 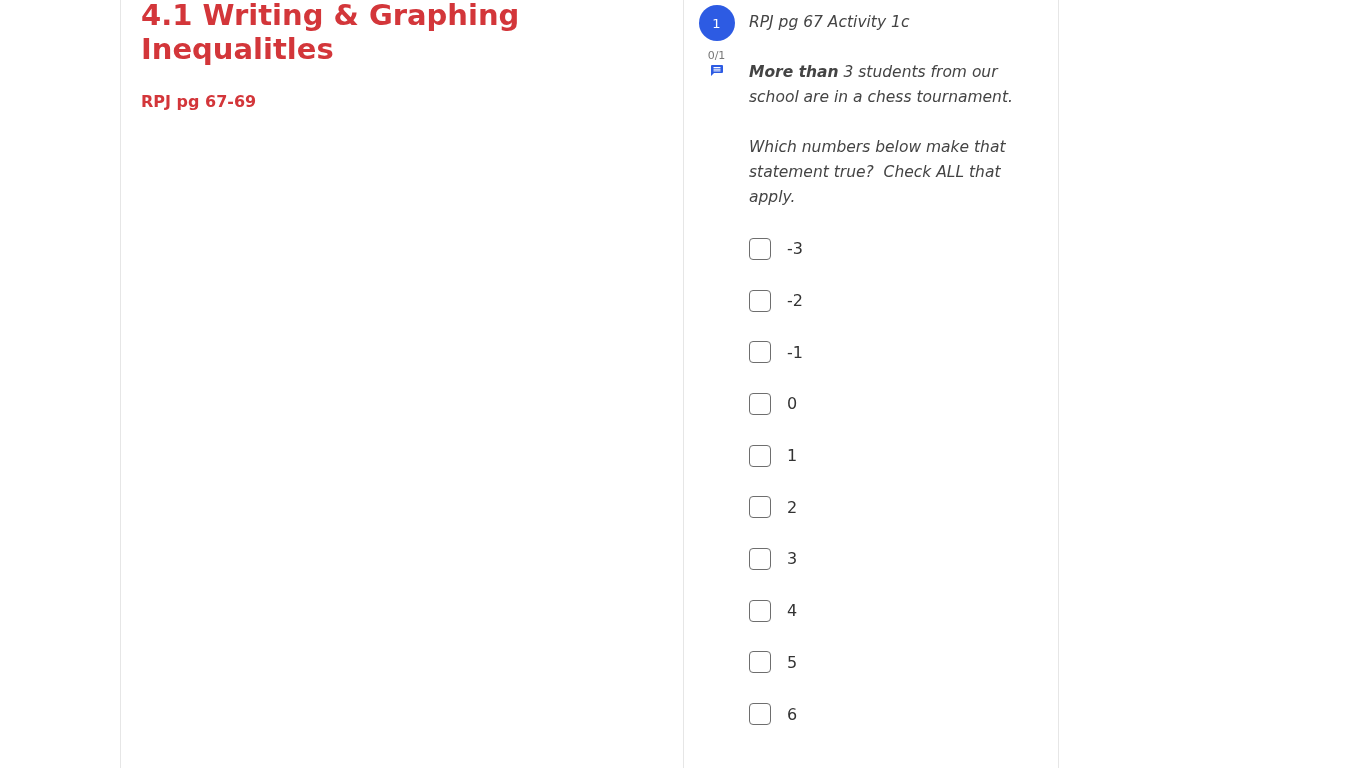 What do you see at coordinates (792, 611) in the screenshot?
I see `option-label: 4` at bounding box center [792, 611].